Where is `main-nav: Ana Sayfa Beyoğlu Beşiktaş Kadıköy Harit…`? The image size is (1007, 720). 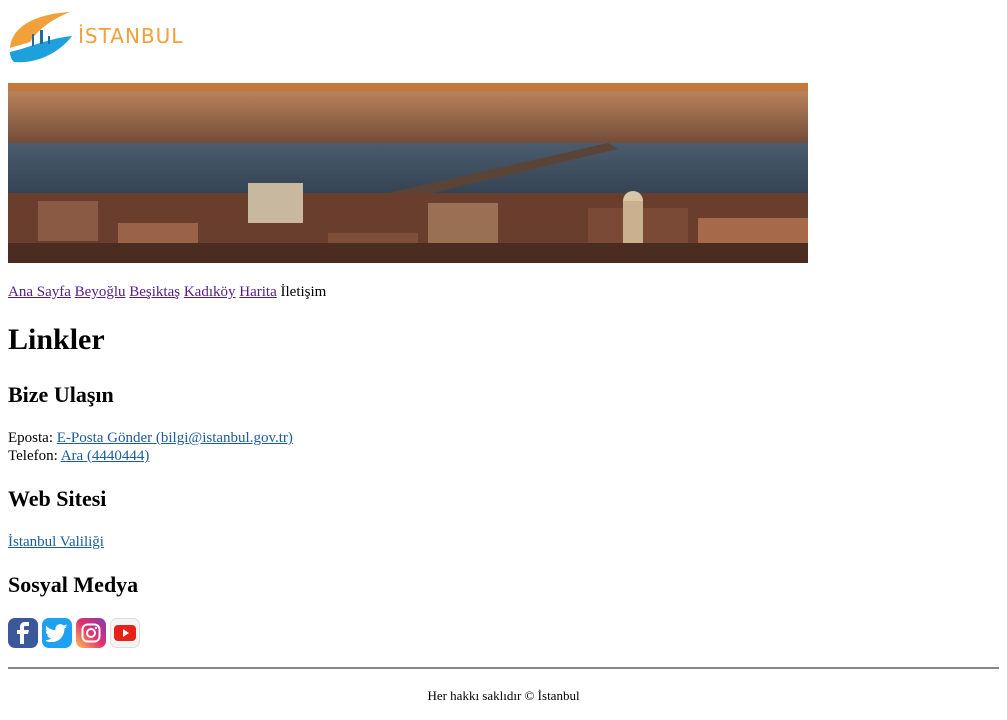 main-nav: Ana Sayfa Beyoğlu Beşiktaş Kadıköy Harit… is located at coordinates (167, 292).